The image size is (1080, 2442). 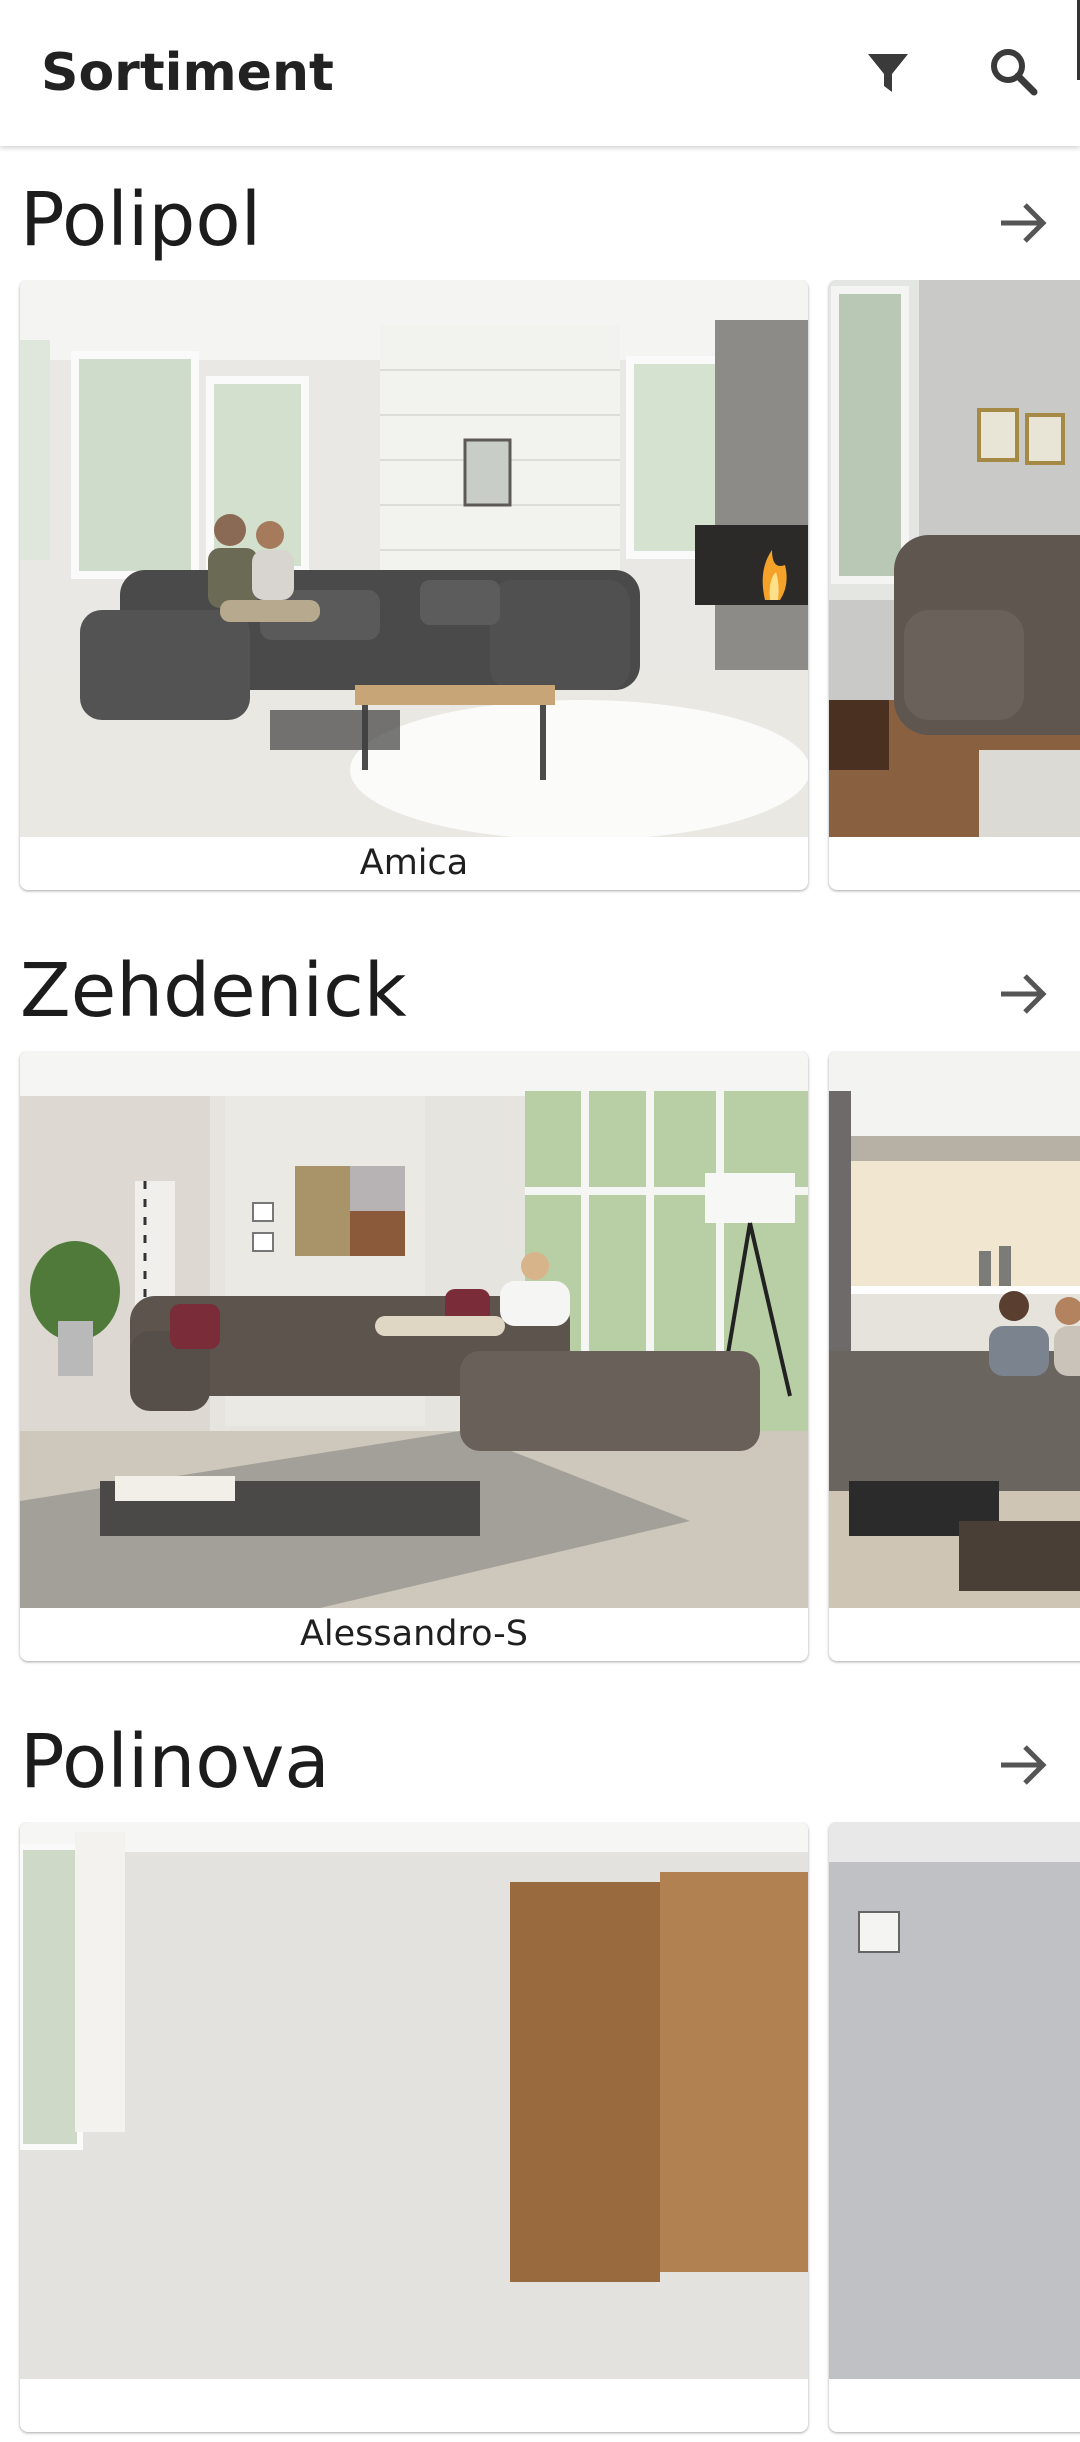 I want to click on search-icon, so click(x=1014, y=72).